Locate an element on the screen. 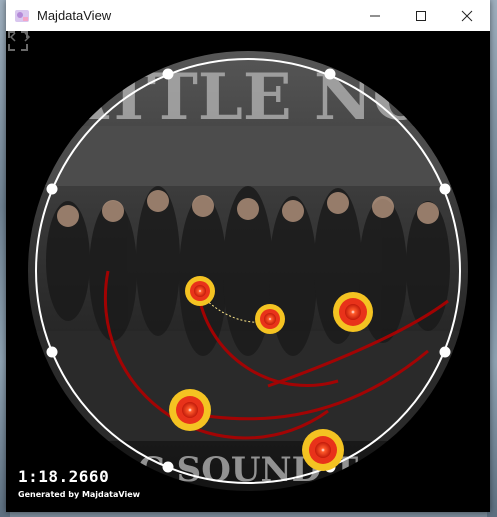 The height and width of the screenshot is (517, 497). background-title-top: BATTLE NO.1 is located at coordinates (248, 97).